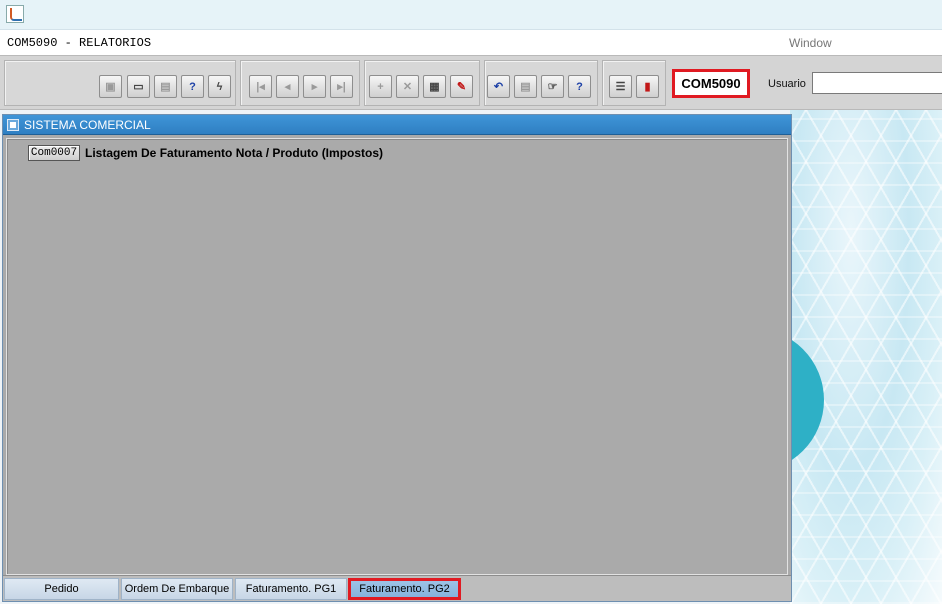 The width and height of the screenshot is (942, 604). What do you see at coordinates (380, 86) in the screenshot?
I see `insert-record-icon: +` at bounding box center [380, 86].